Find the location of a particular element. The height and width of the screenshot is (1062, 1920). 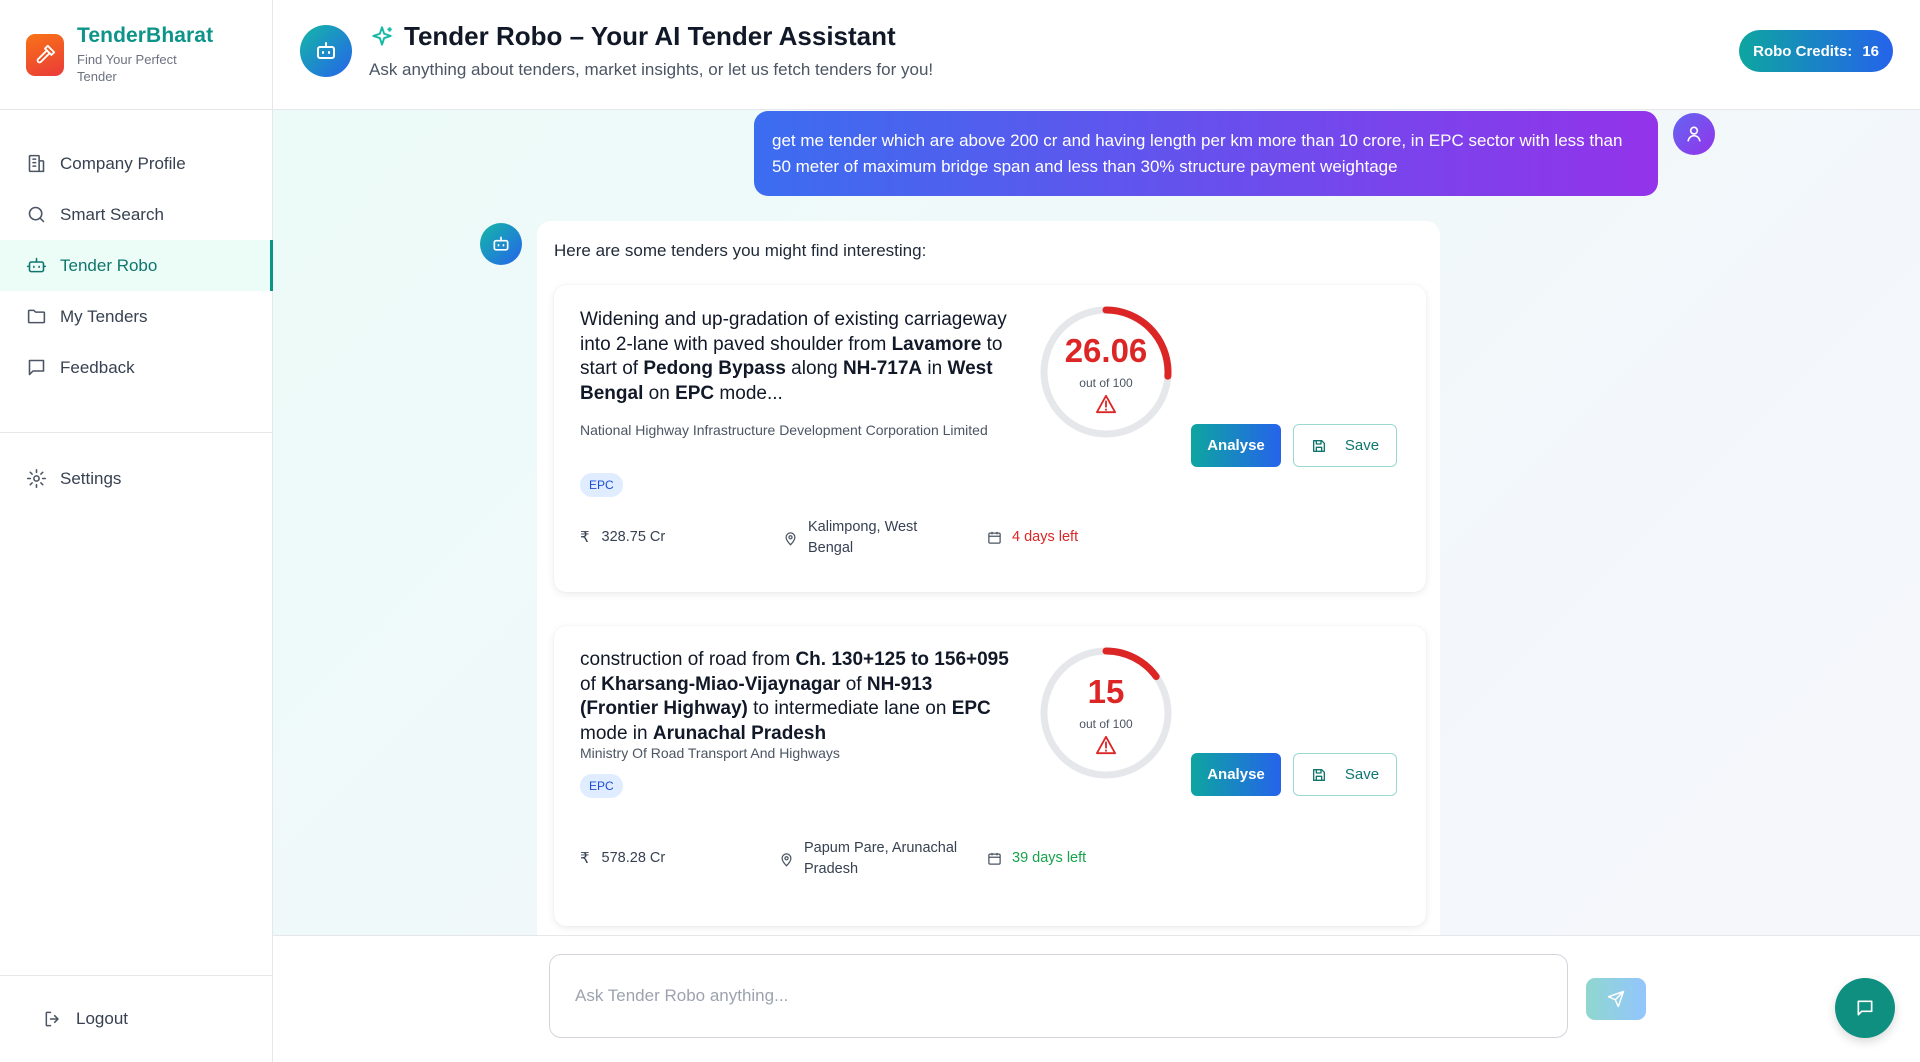

score-gauge: 15 out of 100 is located at coordinates (1106, 713).